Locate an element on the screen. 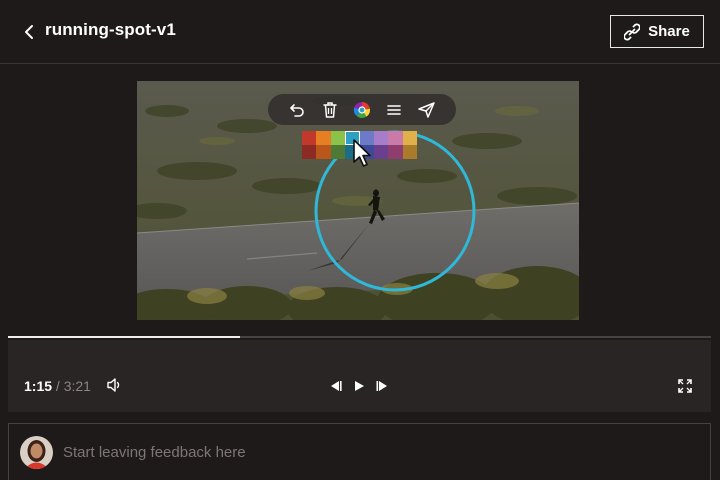 Image resolution: width=720 pixels, height=480 pixels. feedback-input is located at coordinates (363, 452).